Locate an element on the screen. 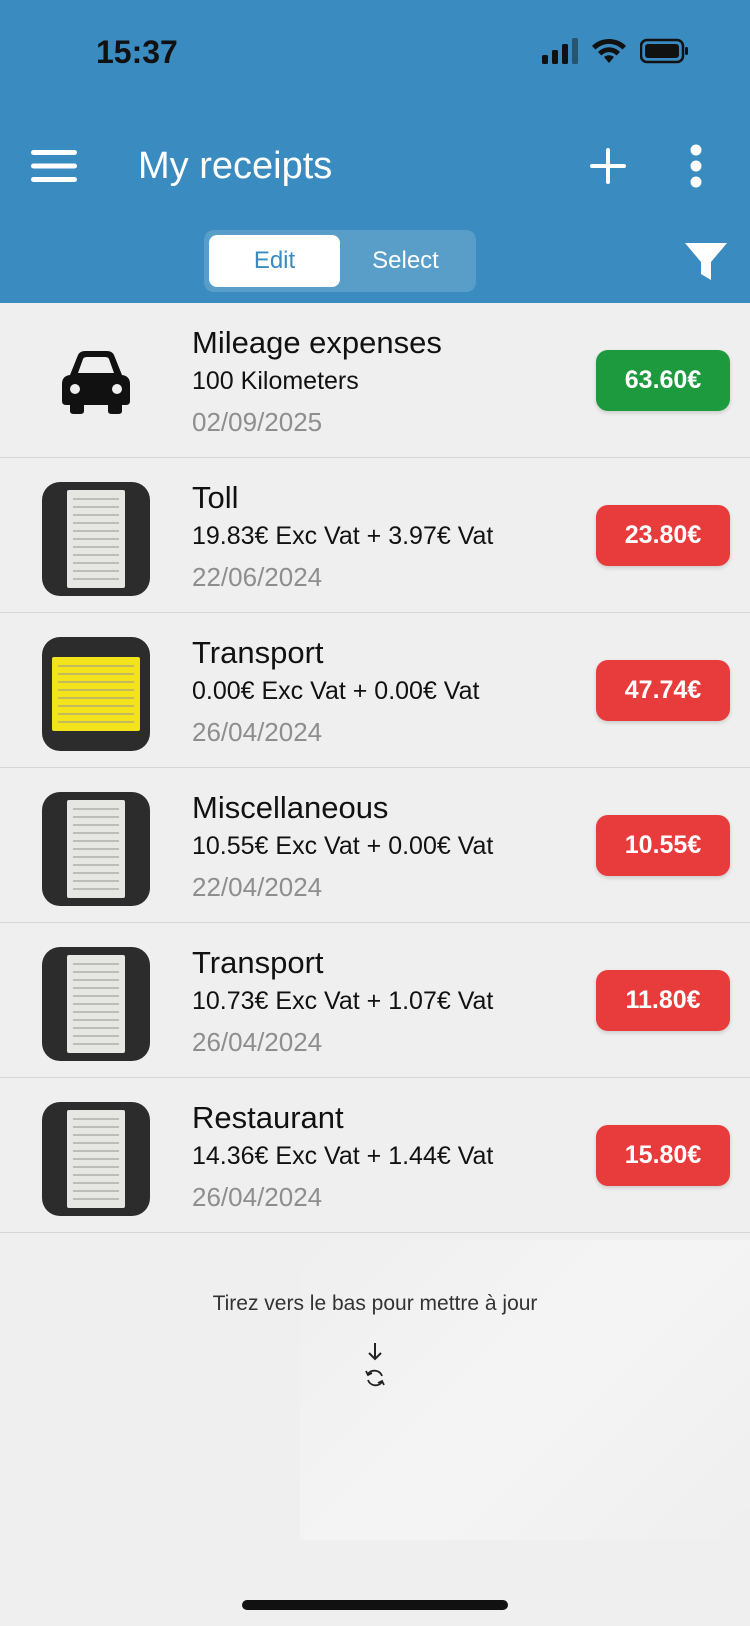  receipt-title: Toll is located at coordinates (215, 497).